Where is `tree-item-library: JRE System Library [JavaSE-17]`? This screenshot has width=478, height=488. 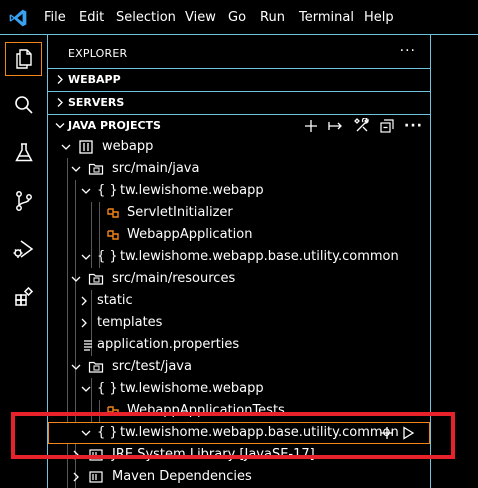
tree-item-library: JRE System Library [JavaSE-17] is located at coordinates (239, 455).